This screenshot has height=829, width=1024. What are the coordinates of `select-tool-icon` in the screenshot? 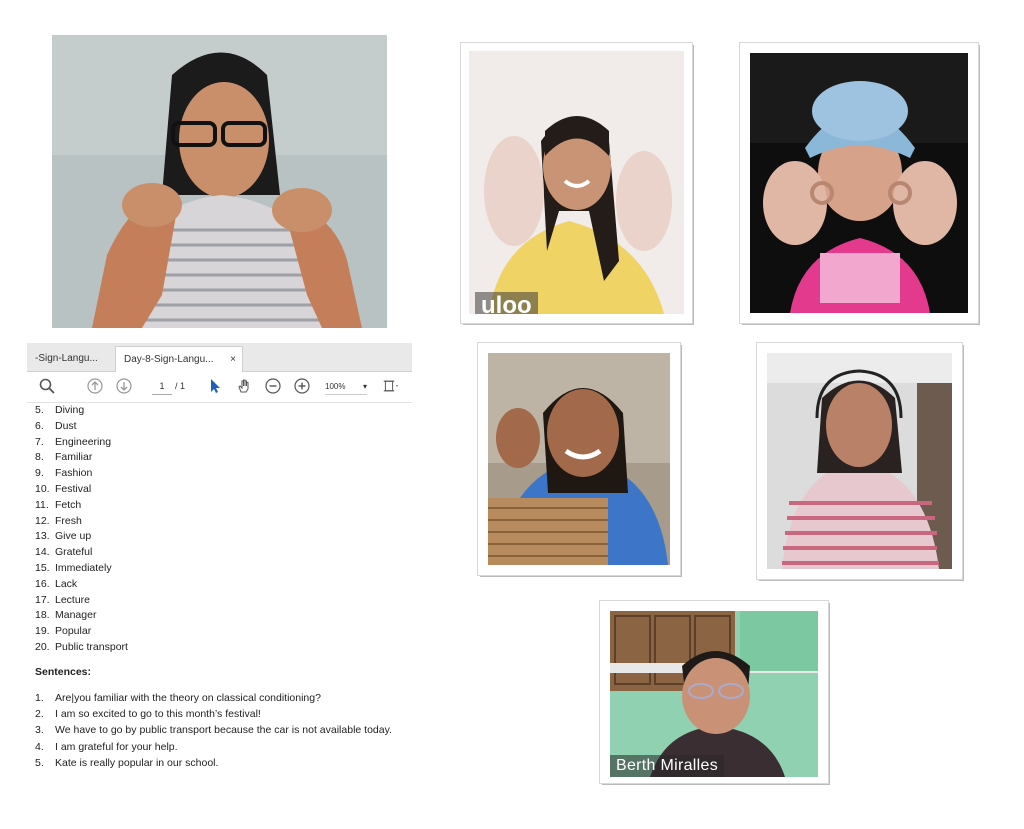 It's located at (215, 387).